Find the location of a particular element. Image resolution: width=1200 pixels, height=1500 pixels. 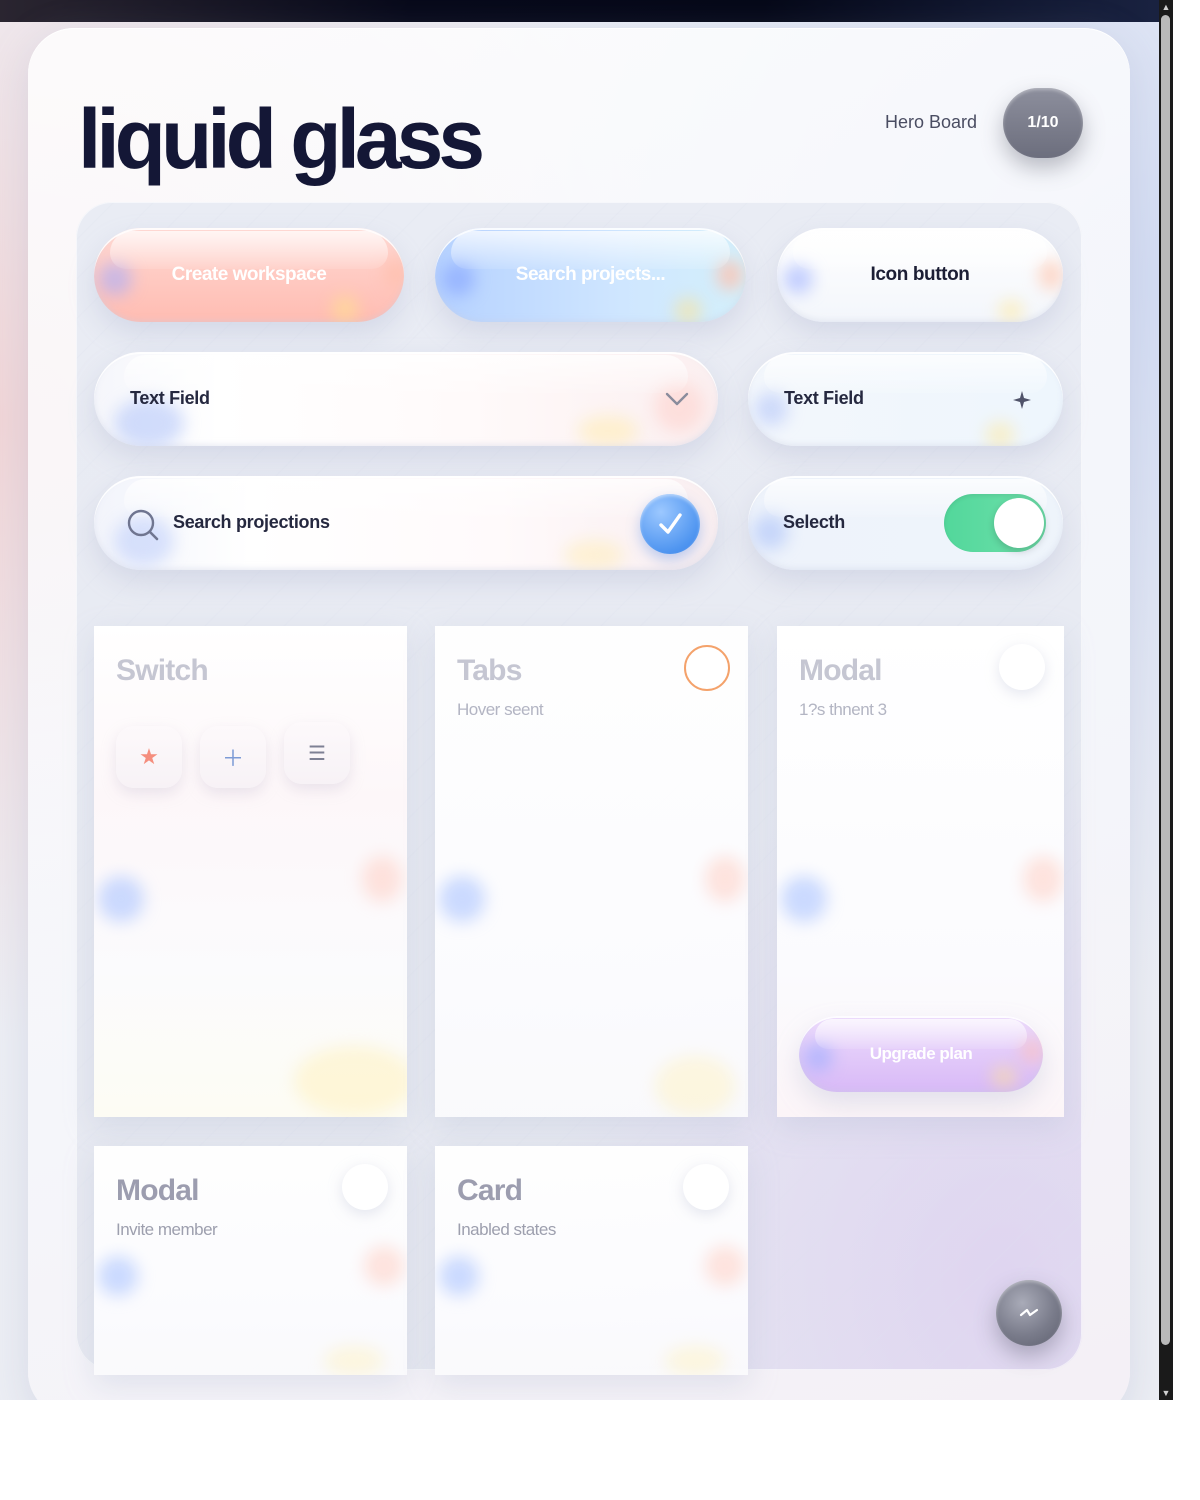

switch-card: Switch ★ ＋ ☰ is located at coordinates (250, 871).